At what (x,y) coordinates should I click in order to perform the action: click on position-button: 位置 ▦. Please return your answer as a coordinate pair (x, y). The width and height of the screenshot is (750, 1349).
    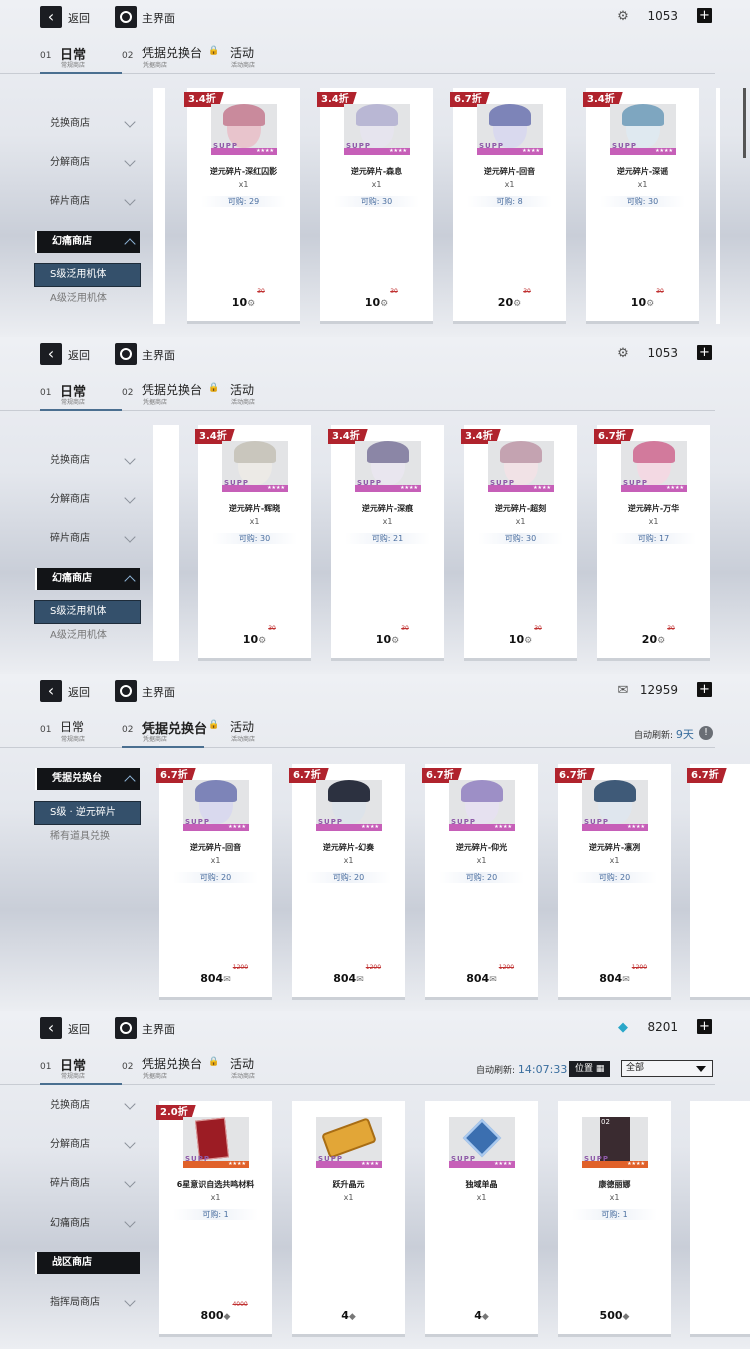
    Looking at the image, I should click on (590, 1069).